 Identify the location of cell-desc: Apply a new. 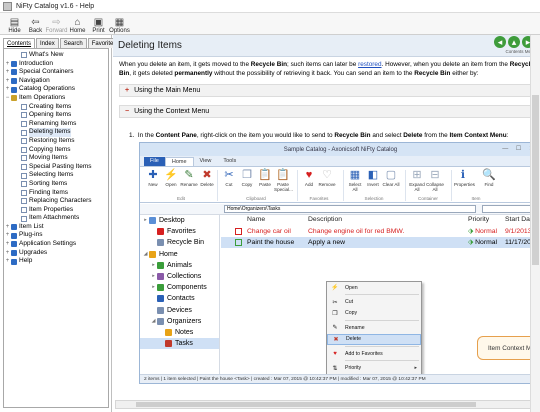
(327, 242).